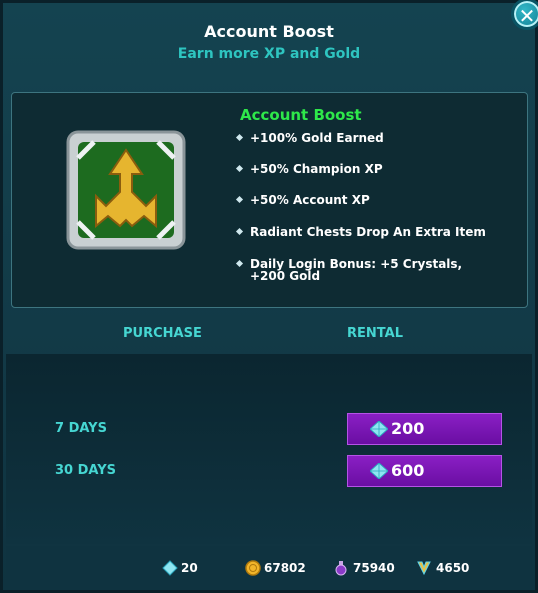  What do you see at coordinates (374, 568) in the screenshot?
I see `essence-count: 75940` at bounding box center [374, 568].